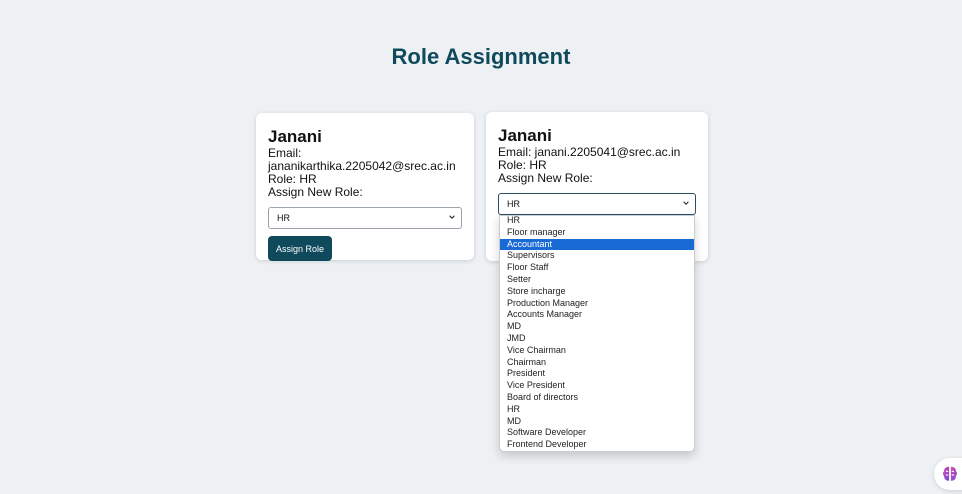 Image resolution: width=962 pixels, height=494 pixels. Describe the element at coordinates (597, 398) in the screenshot. I see `dropdown-option: Board of directors` at that location.